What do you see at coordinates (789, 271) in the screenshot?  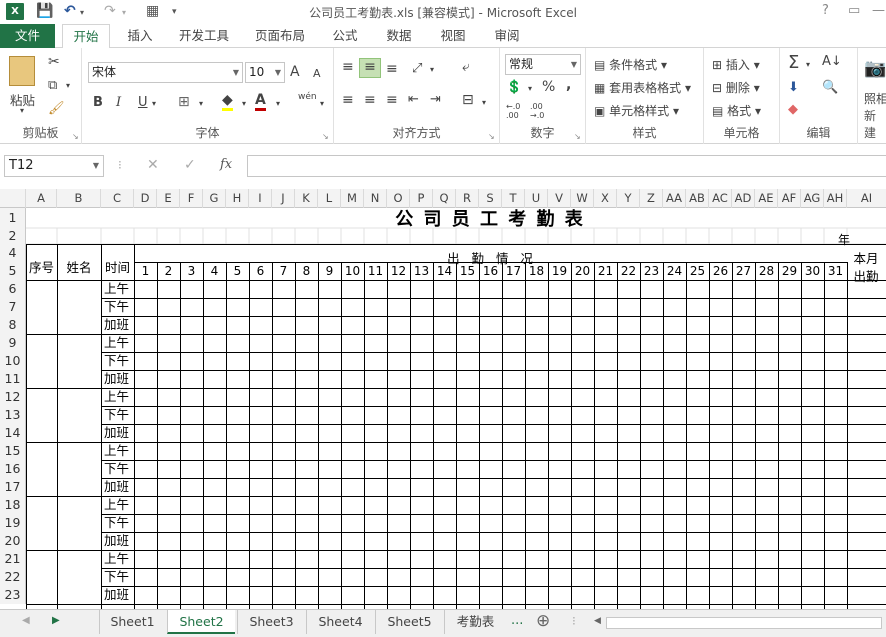 I see `day-header-29: 29` at bounding box center [789, 271].